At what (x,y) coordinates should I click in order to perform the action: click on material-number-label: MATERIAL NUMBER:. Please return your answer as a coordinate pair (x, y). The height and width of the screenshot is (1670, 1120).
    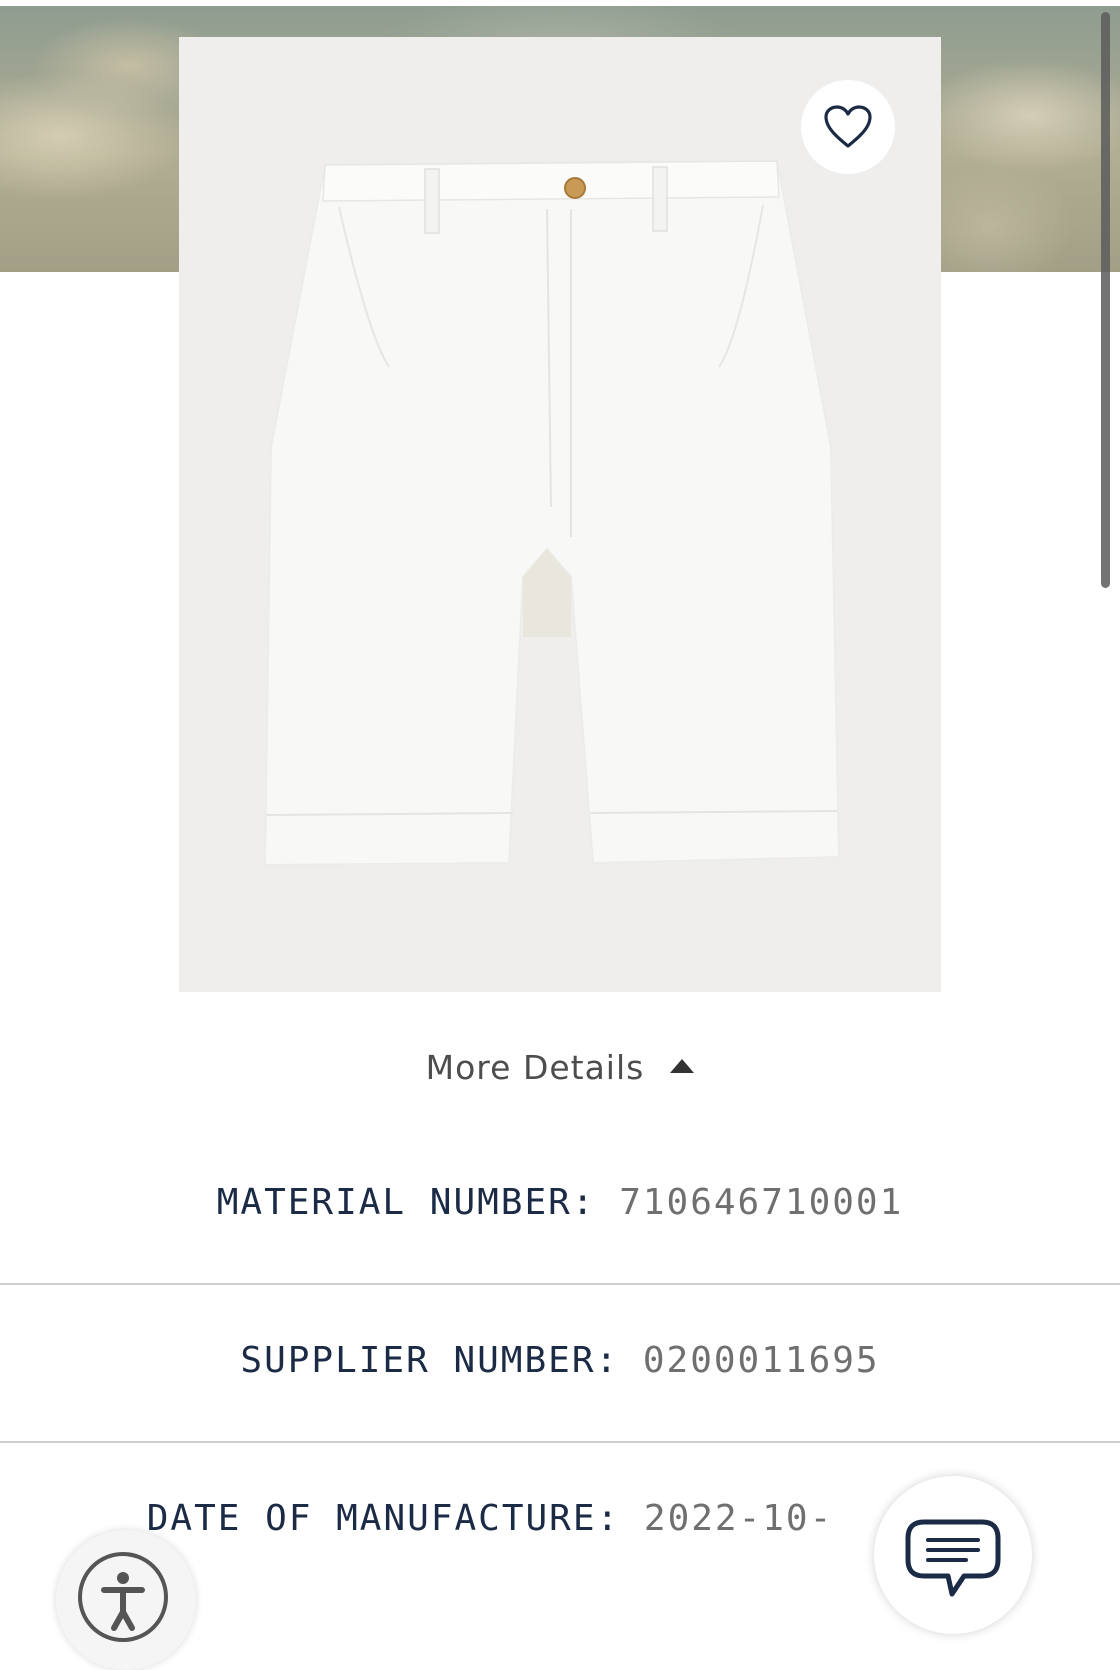
    Looking at the image, I should click on (406, 1202).